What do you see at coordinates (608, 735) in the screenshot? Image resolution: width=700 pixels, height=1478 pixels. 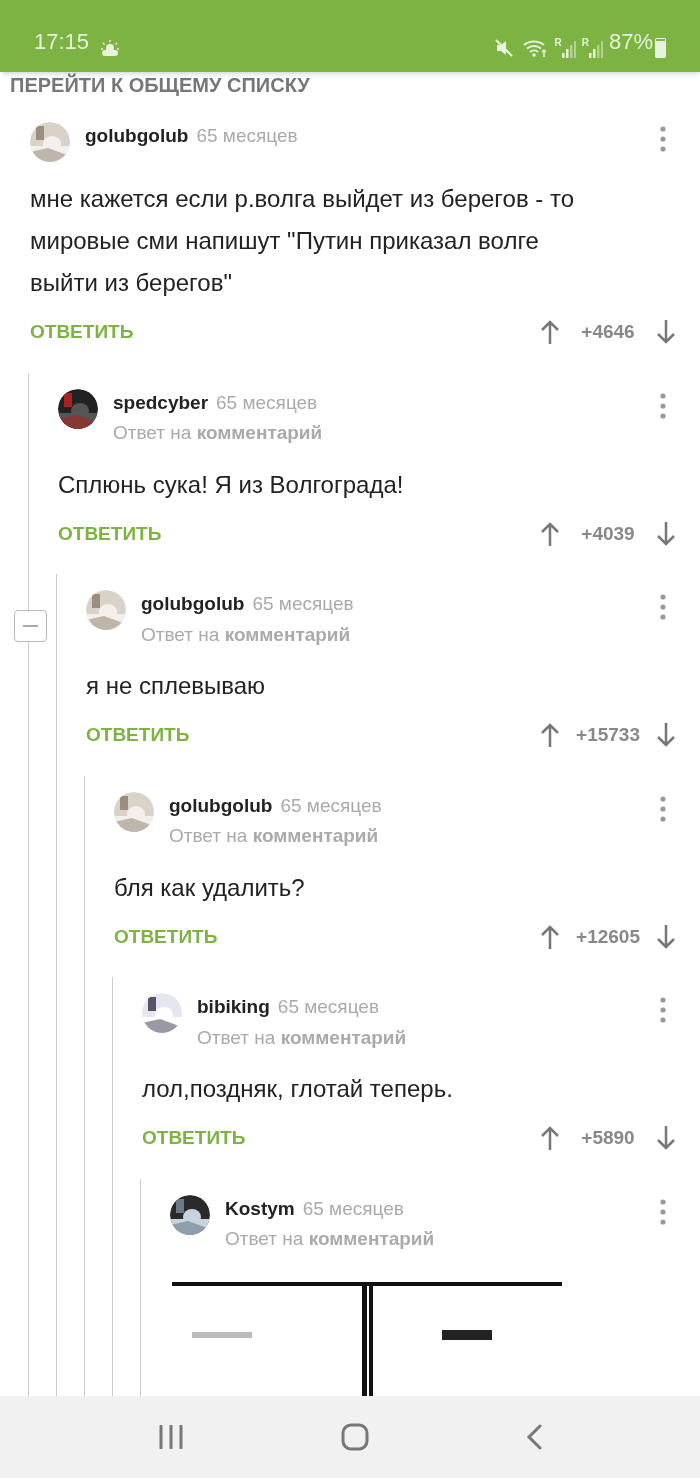 I see `vote-score: +15733` at bounding box center [608, 735].